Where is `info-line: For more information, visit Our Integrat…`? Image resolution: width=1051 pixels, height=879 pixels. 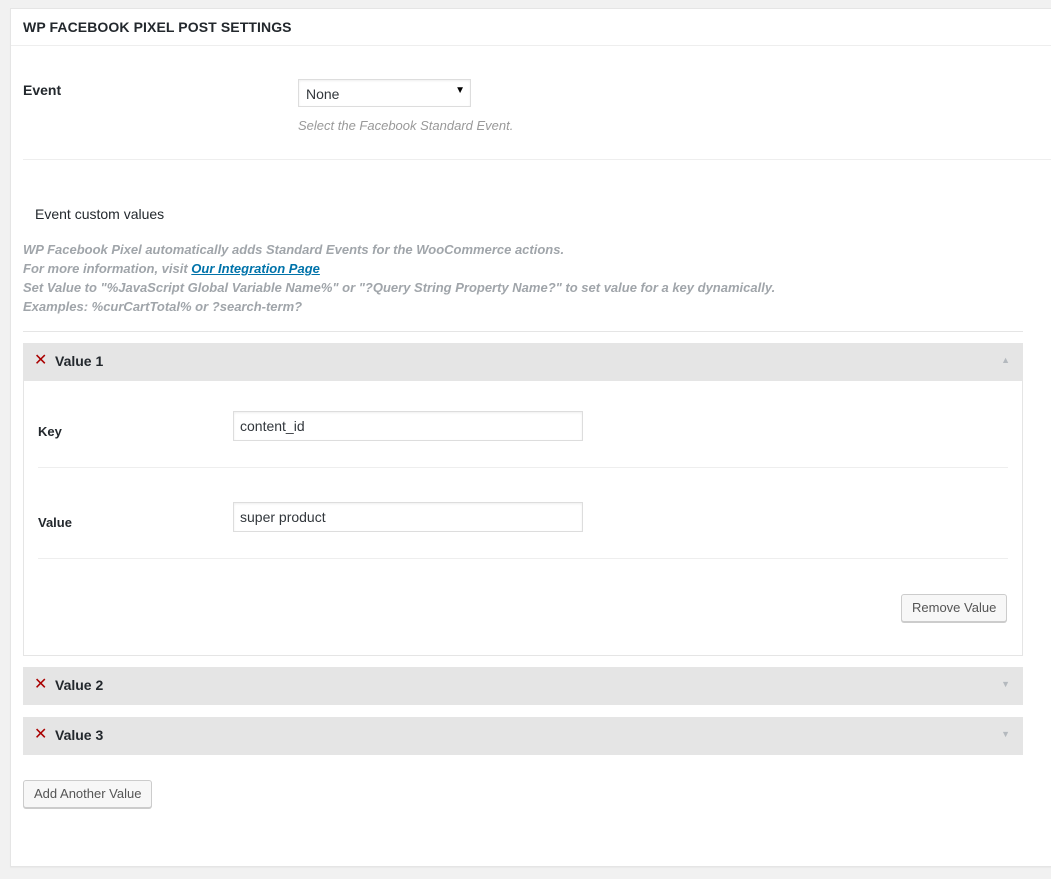 info-line: For more information, visit Our Integrat… is located at coordinates (399, 268).